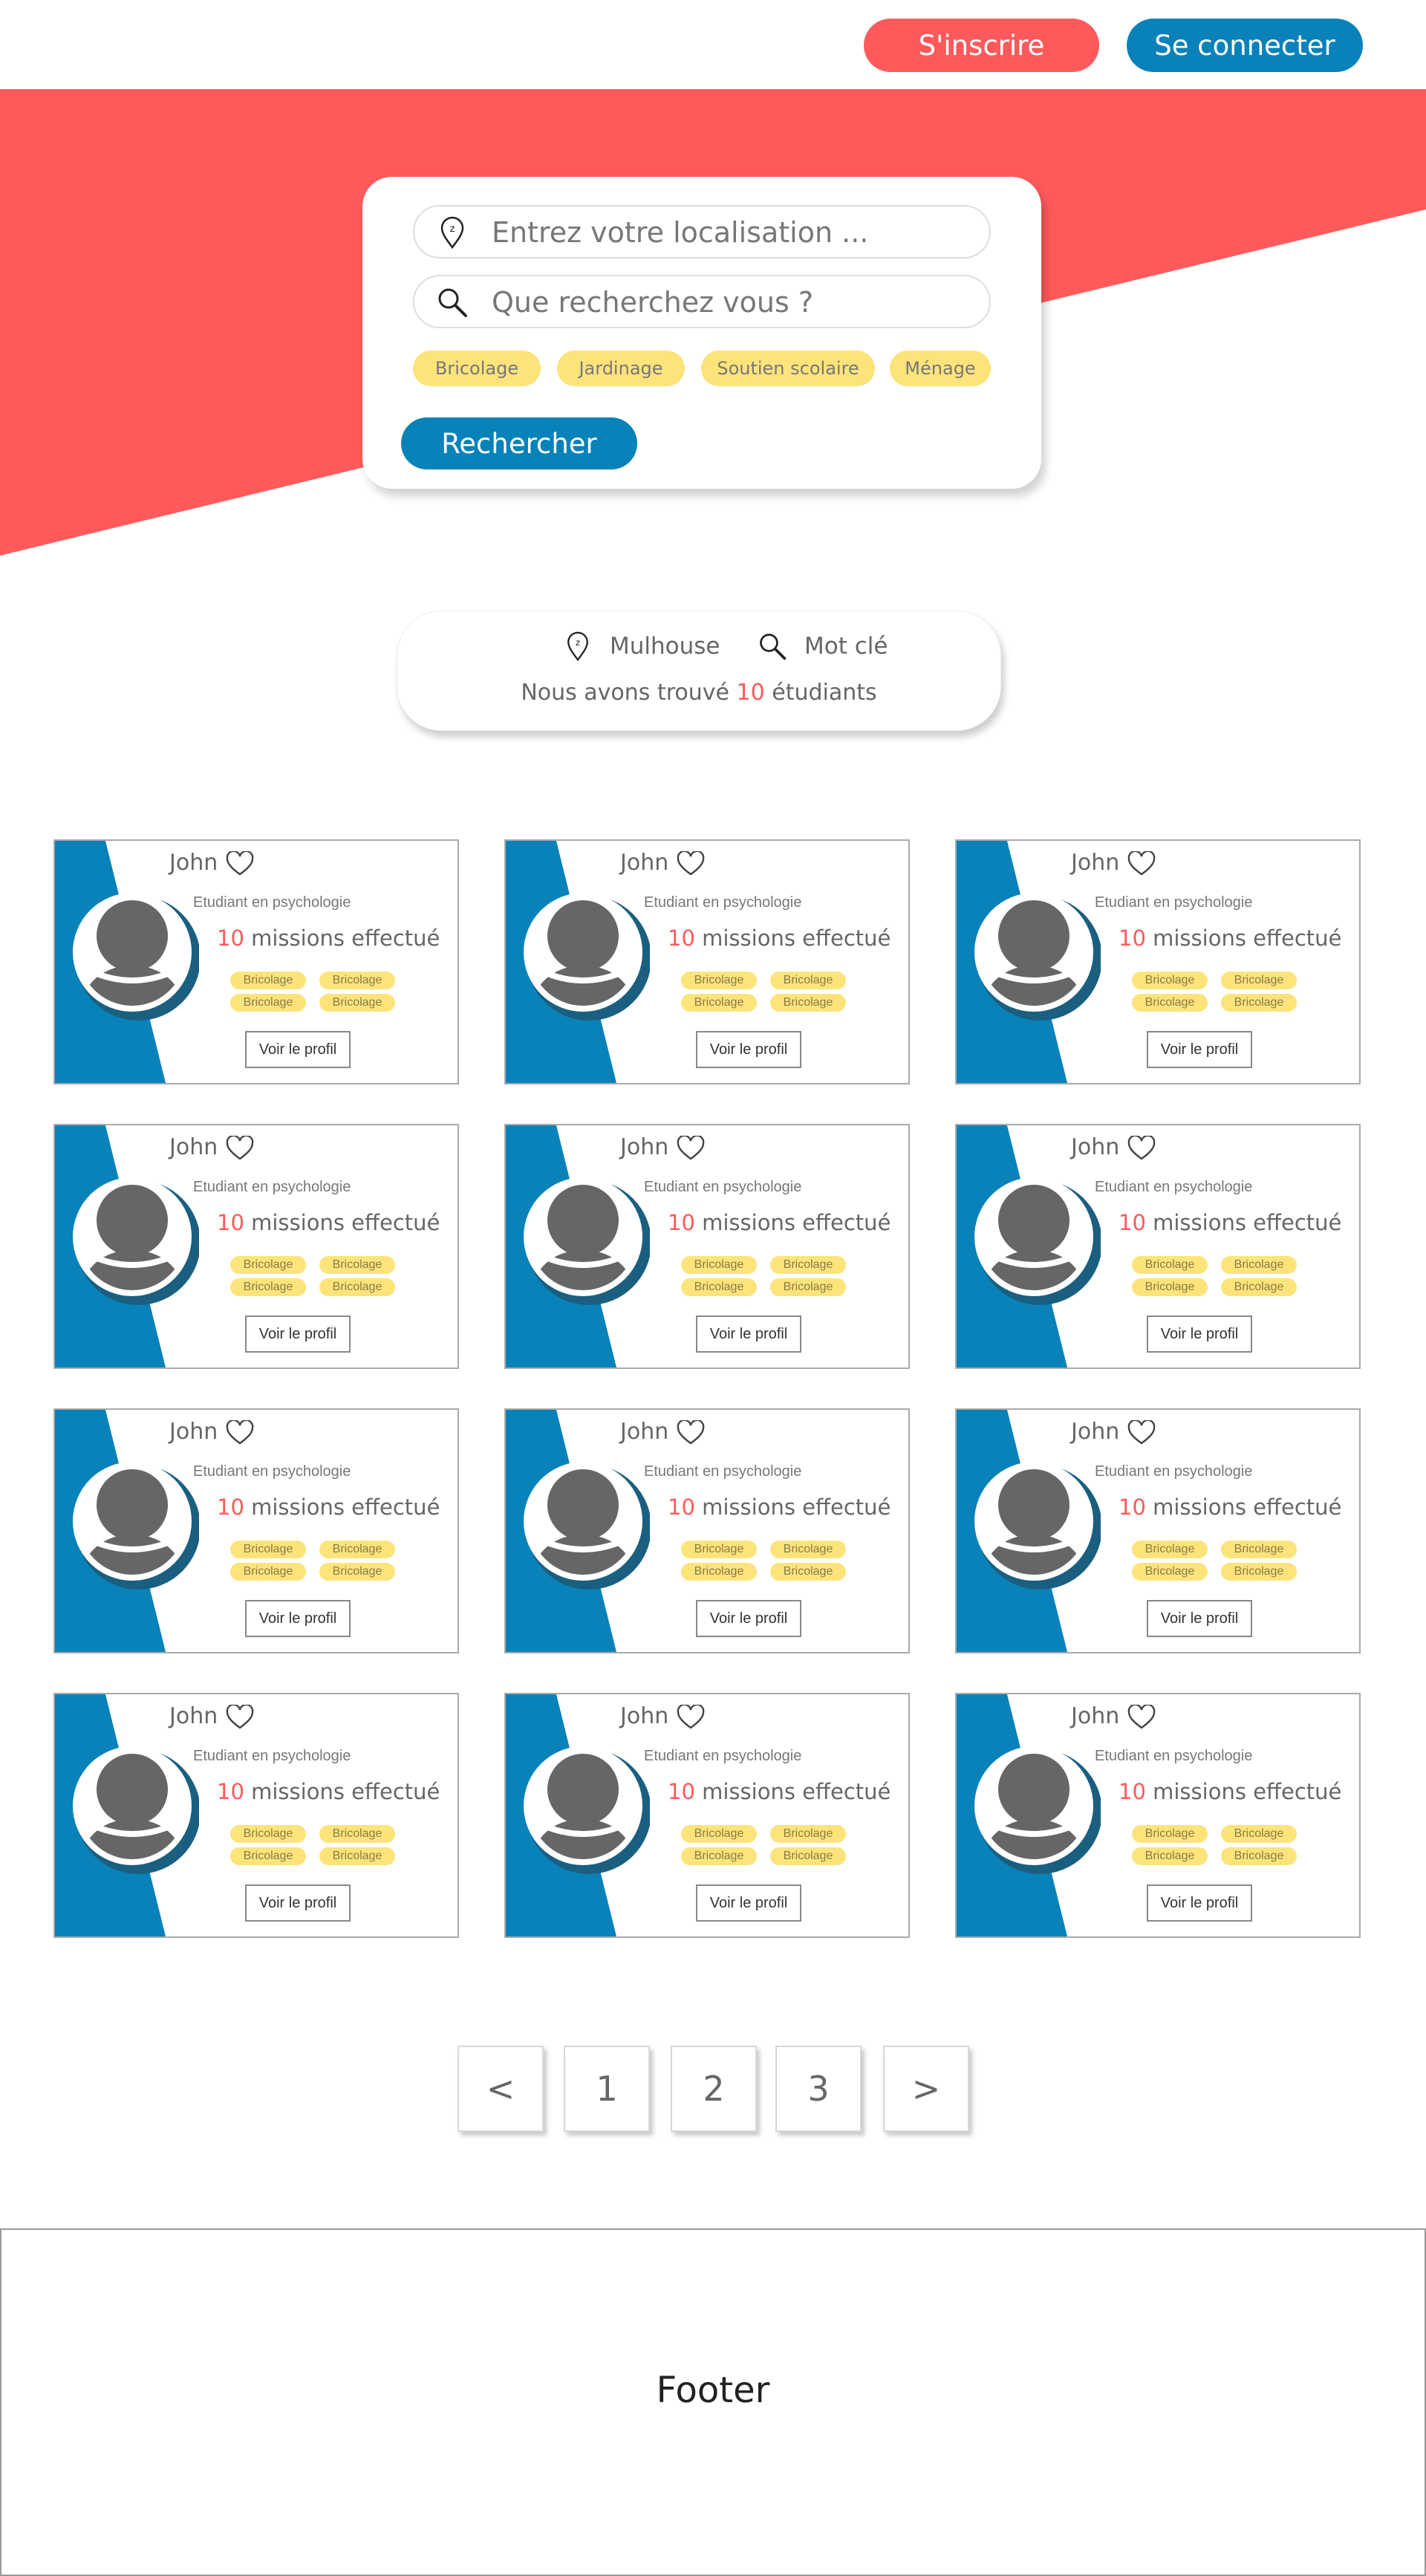 This screenshot has width=1426, height=2576. I want to click on query-input, so click(729, 302).